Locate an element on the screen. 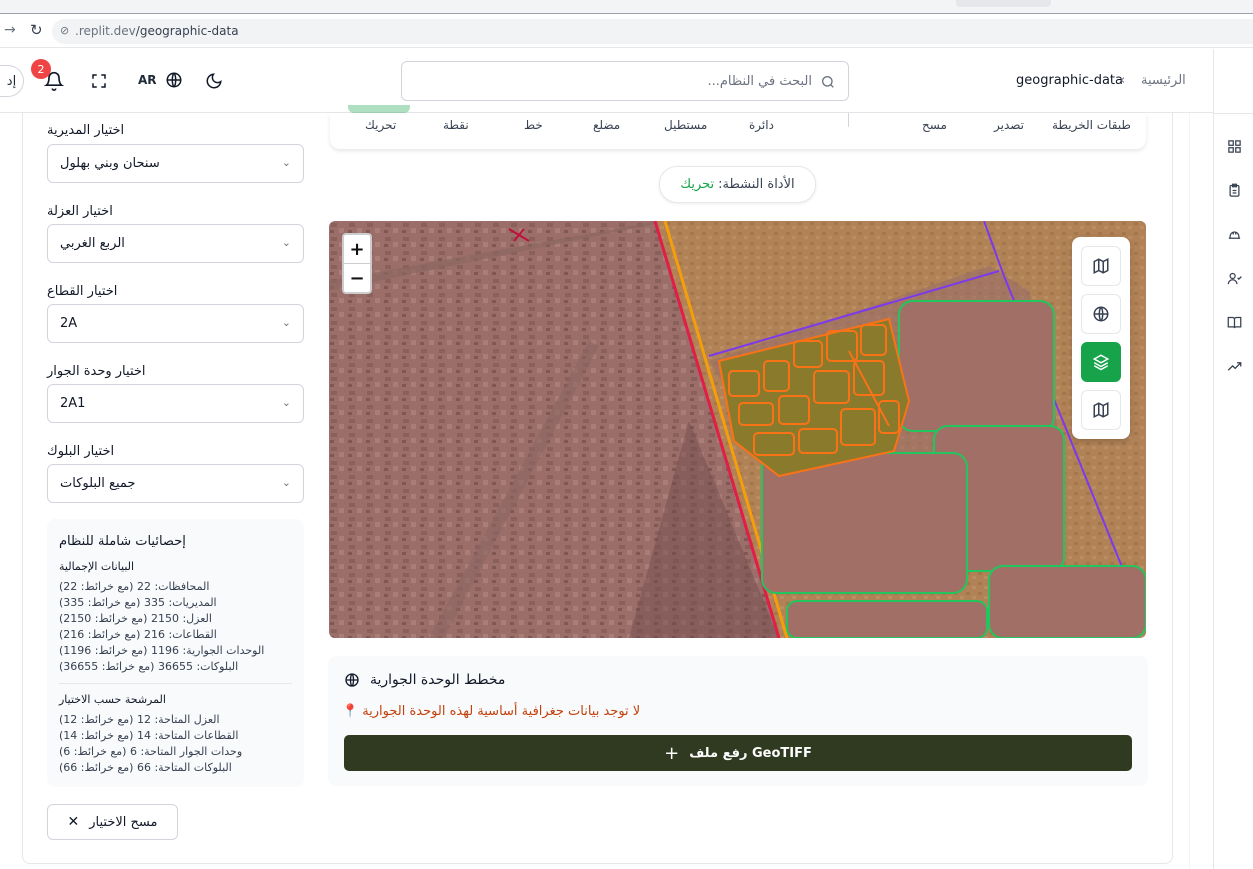  plan-header: مخطط الوحدة الجوارية is located at coordinates (424, 680).